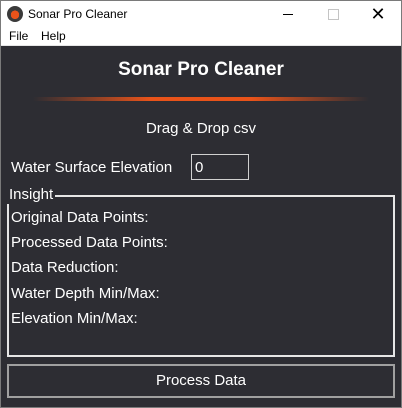 The height and width of the screenshot is (408, 402). What do you see at coordinates (53, 36) in the screenshot?
I see `menu-help: Help` at bounding box center [53, 36].